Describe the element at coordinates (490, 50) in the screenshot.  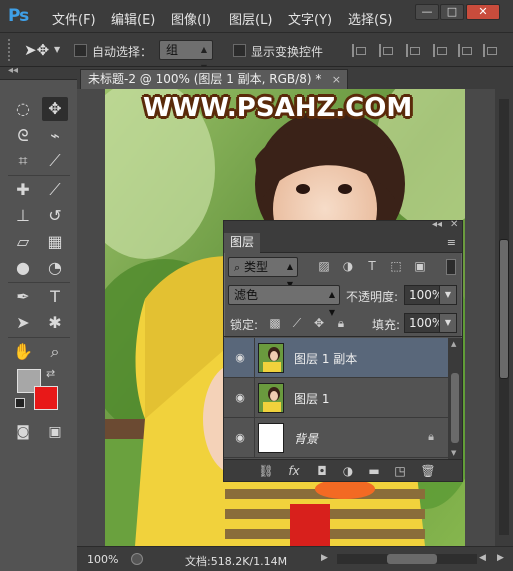
I see `align-bottom-icon` at that location.